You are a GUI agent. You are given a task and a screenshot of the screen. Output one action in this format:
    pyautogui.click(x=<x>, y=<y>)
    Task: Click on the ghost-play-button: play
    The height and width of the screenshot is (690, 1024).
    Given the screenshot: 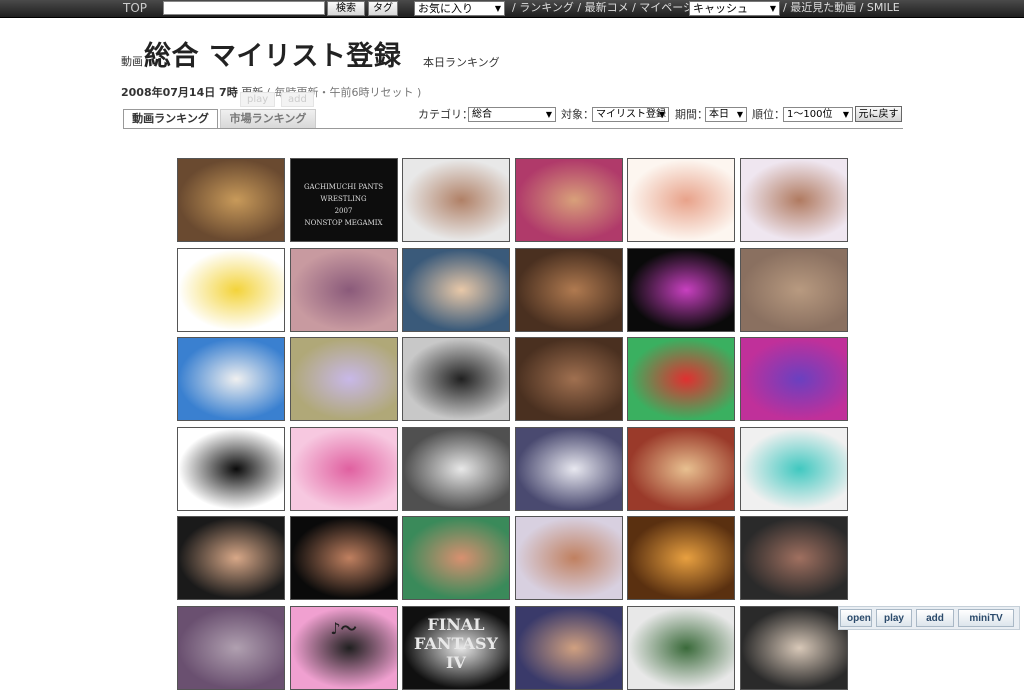 What is the action you would take?
    pyautogui.click(x=258, y=99)
    